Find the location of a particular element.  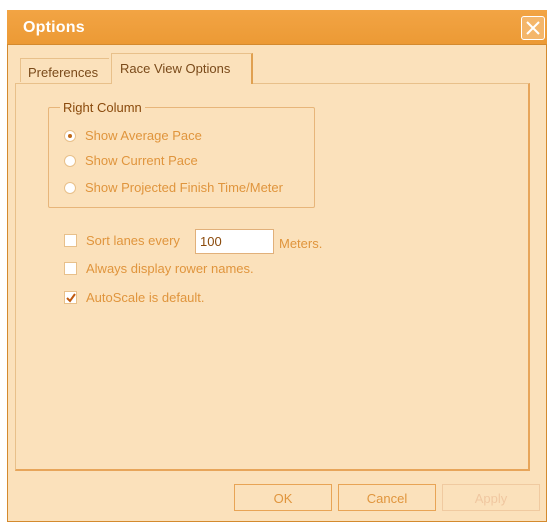

always-display-label: Always display rower names. is located at coordinates (170, 268).